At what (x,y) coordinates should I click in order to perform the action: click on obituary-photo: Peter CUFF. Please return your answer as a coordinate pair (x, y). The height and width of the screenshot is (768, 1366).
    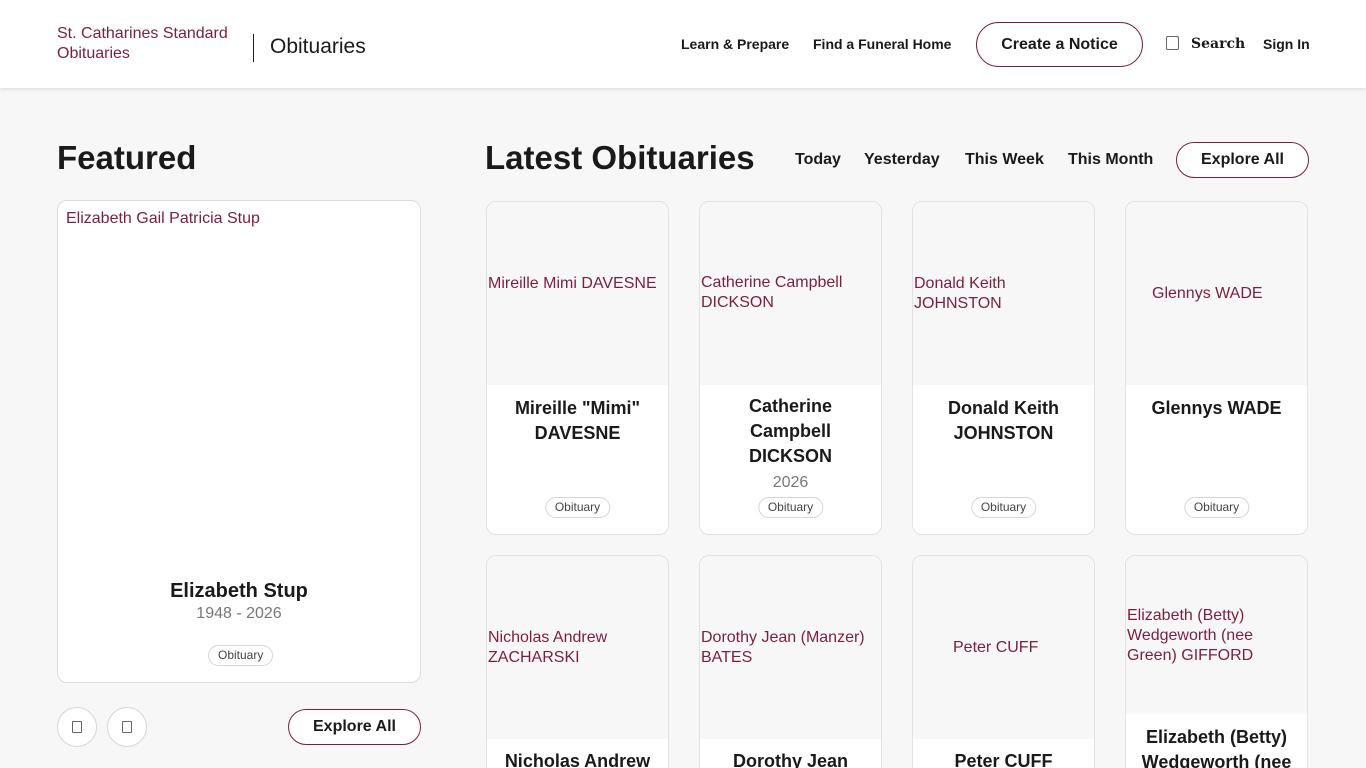
    Looking at the image, I should click on (1003, 647).